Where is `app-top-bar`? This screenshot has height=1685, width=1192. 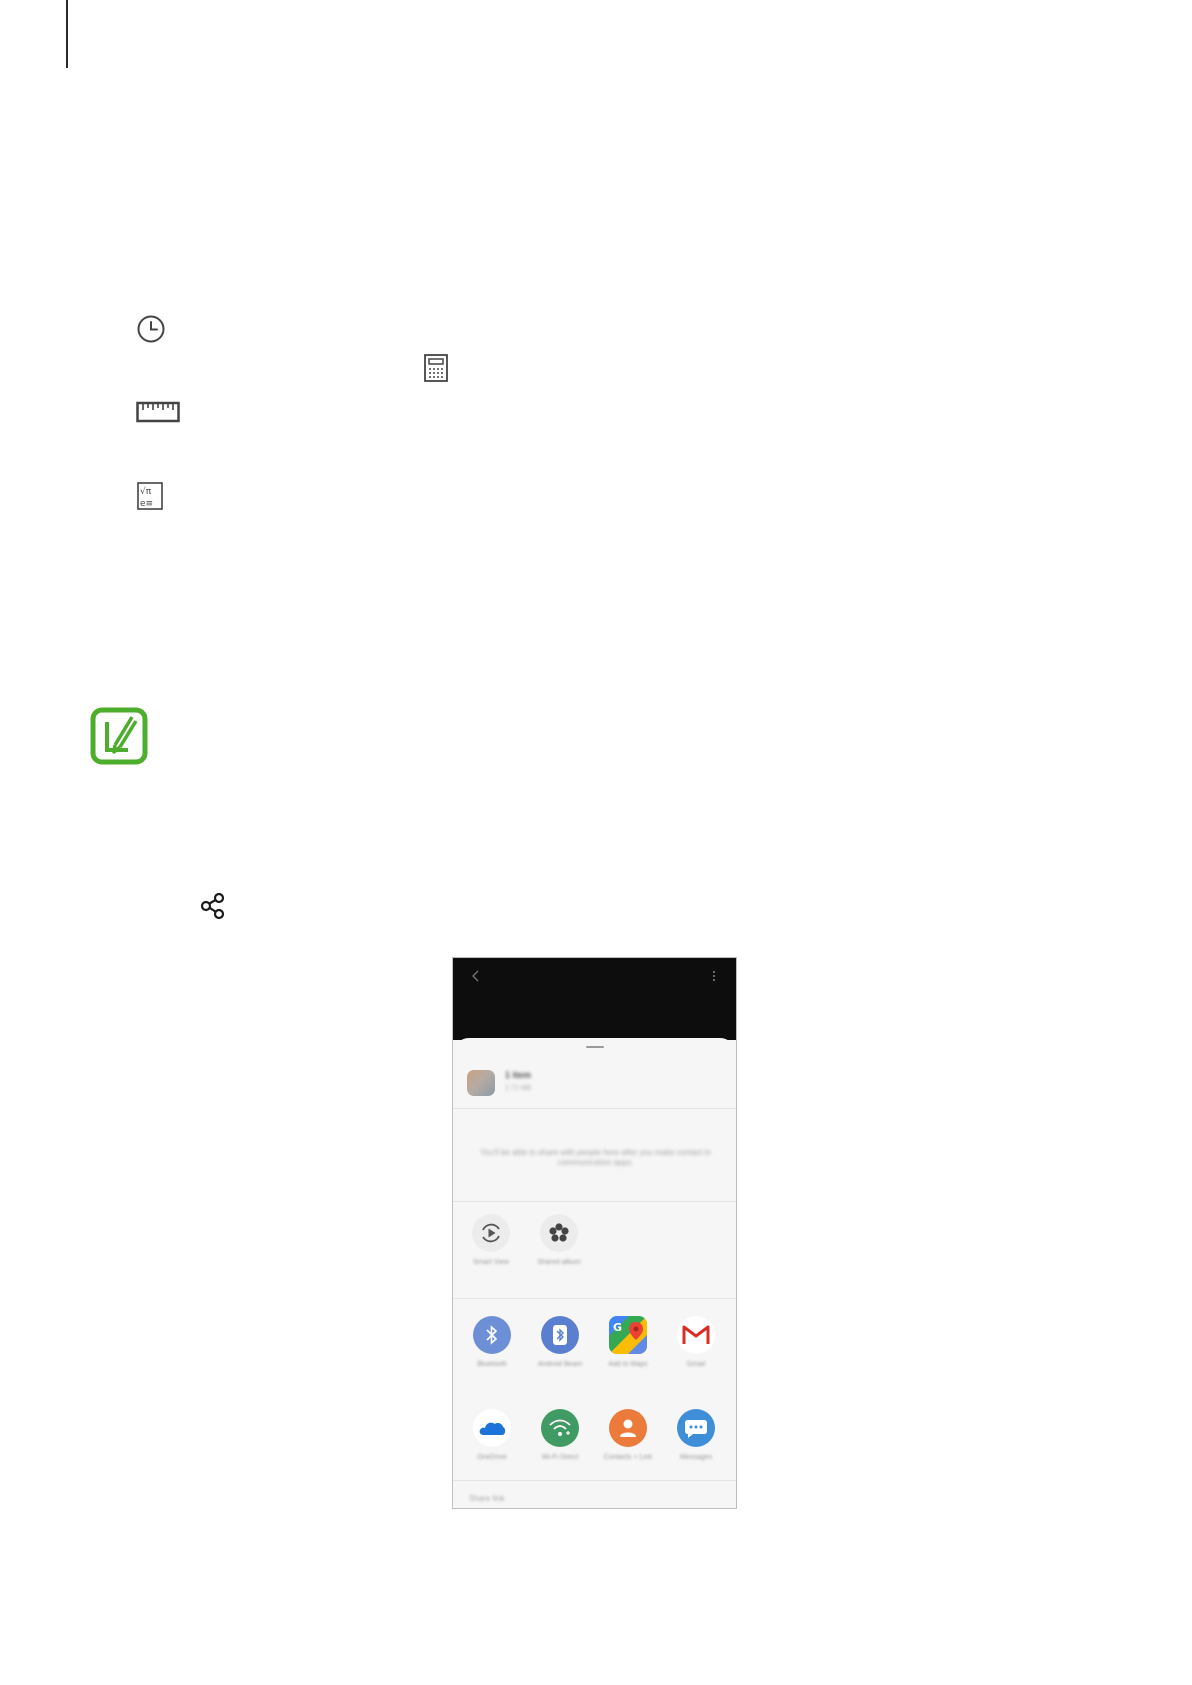
app-top-bar is located at coordinates (594, 999).